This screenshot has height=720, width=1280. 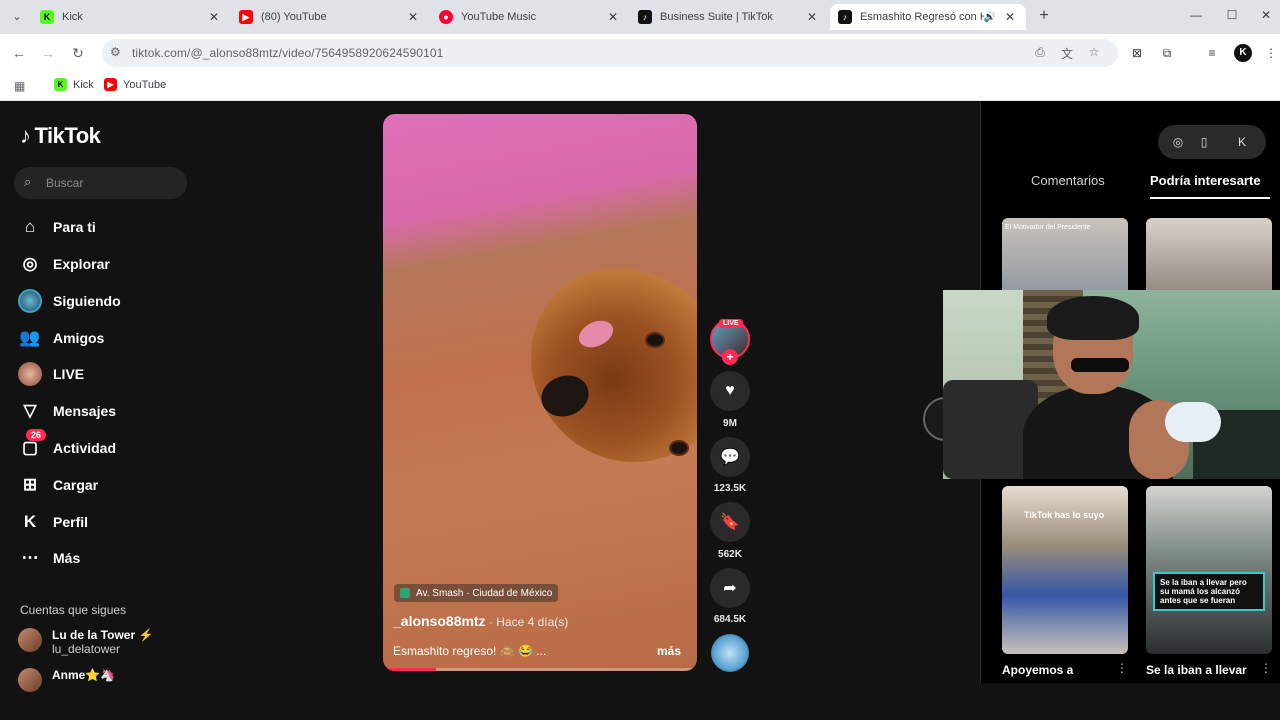 I want to click on follow-plus-icon: +, so click(x=730, y=357).